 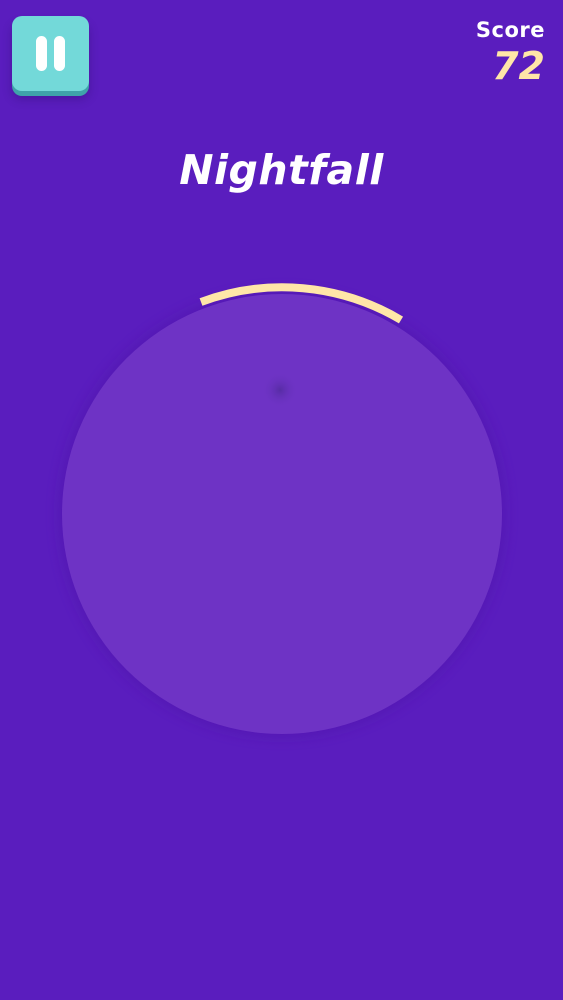 I want to click on planet-dimple, so click(x=280, y=390).